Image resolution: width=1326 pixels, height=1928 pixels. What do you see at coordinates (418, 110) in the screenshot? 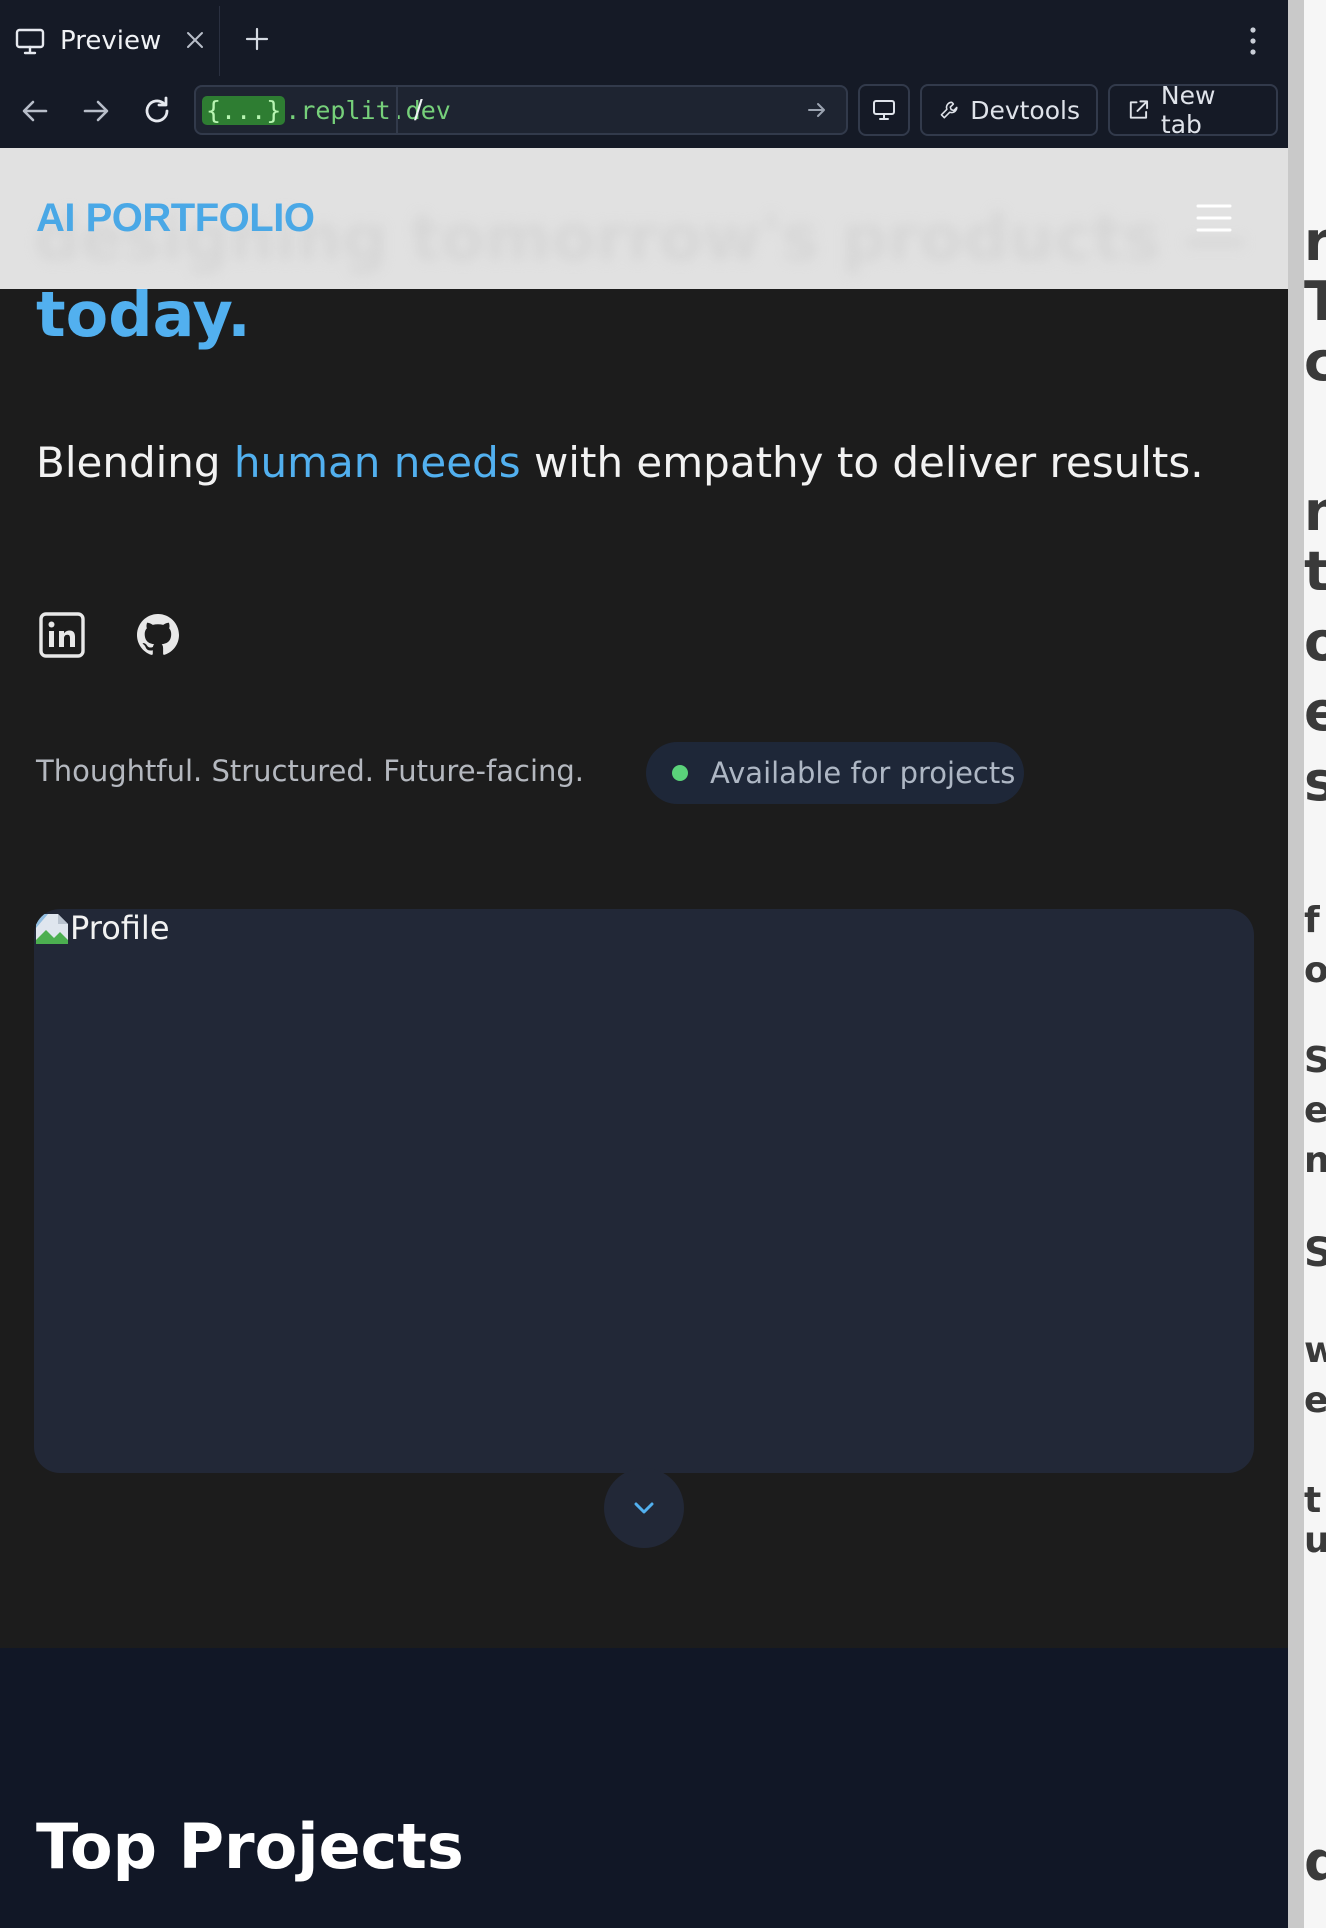
I see `url-path-input: /` at bounding box center [418, 110].